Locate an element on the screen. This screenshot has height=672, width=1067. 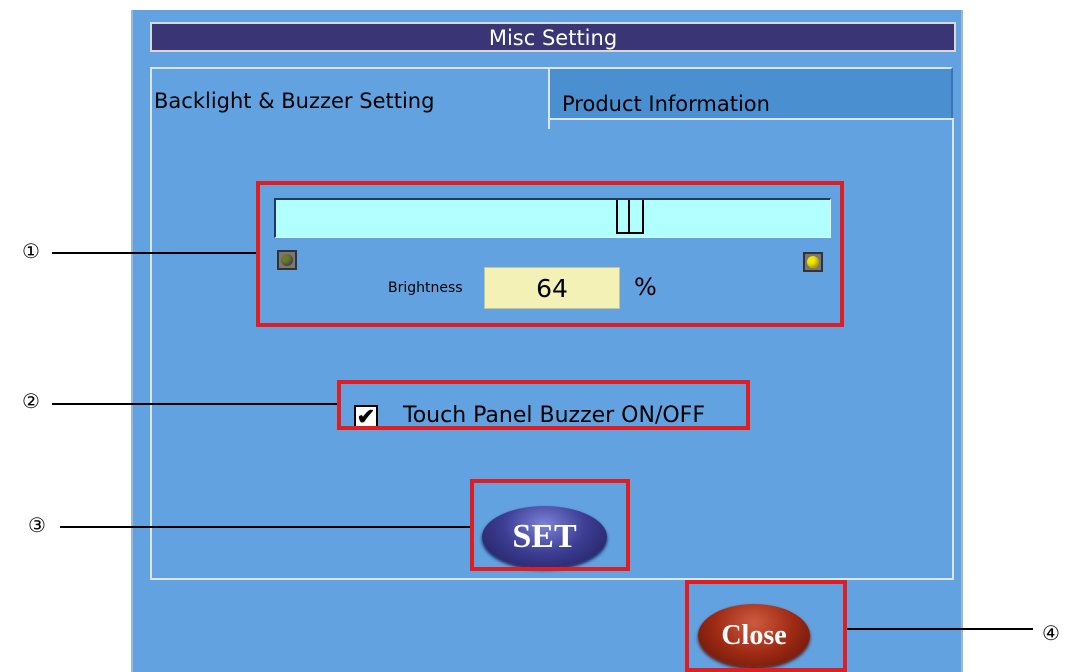
window-title: Misc Setting is located at coordinates (553, 37).